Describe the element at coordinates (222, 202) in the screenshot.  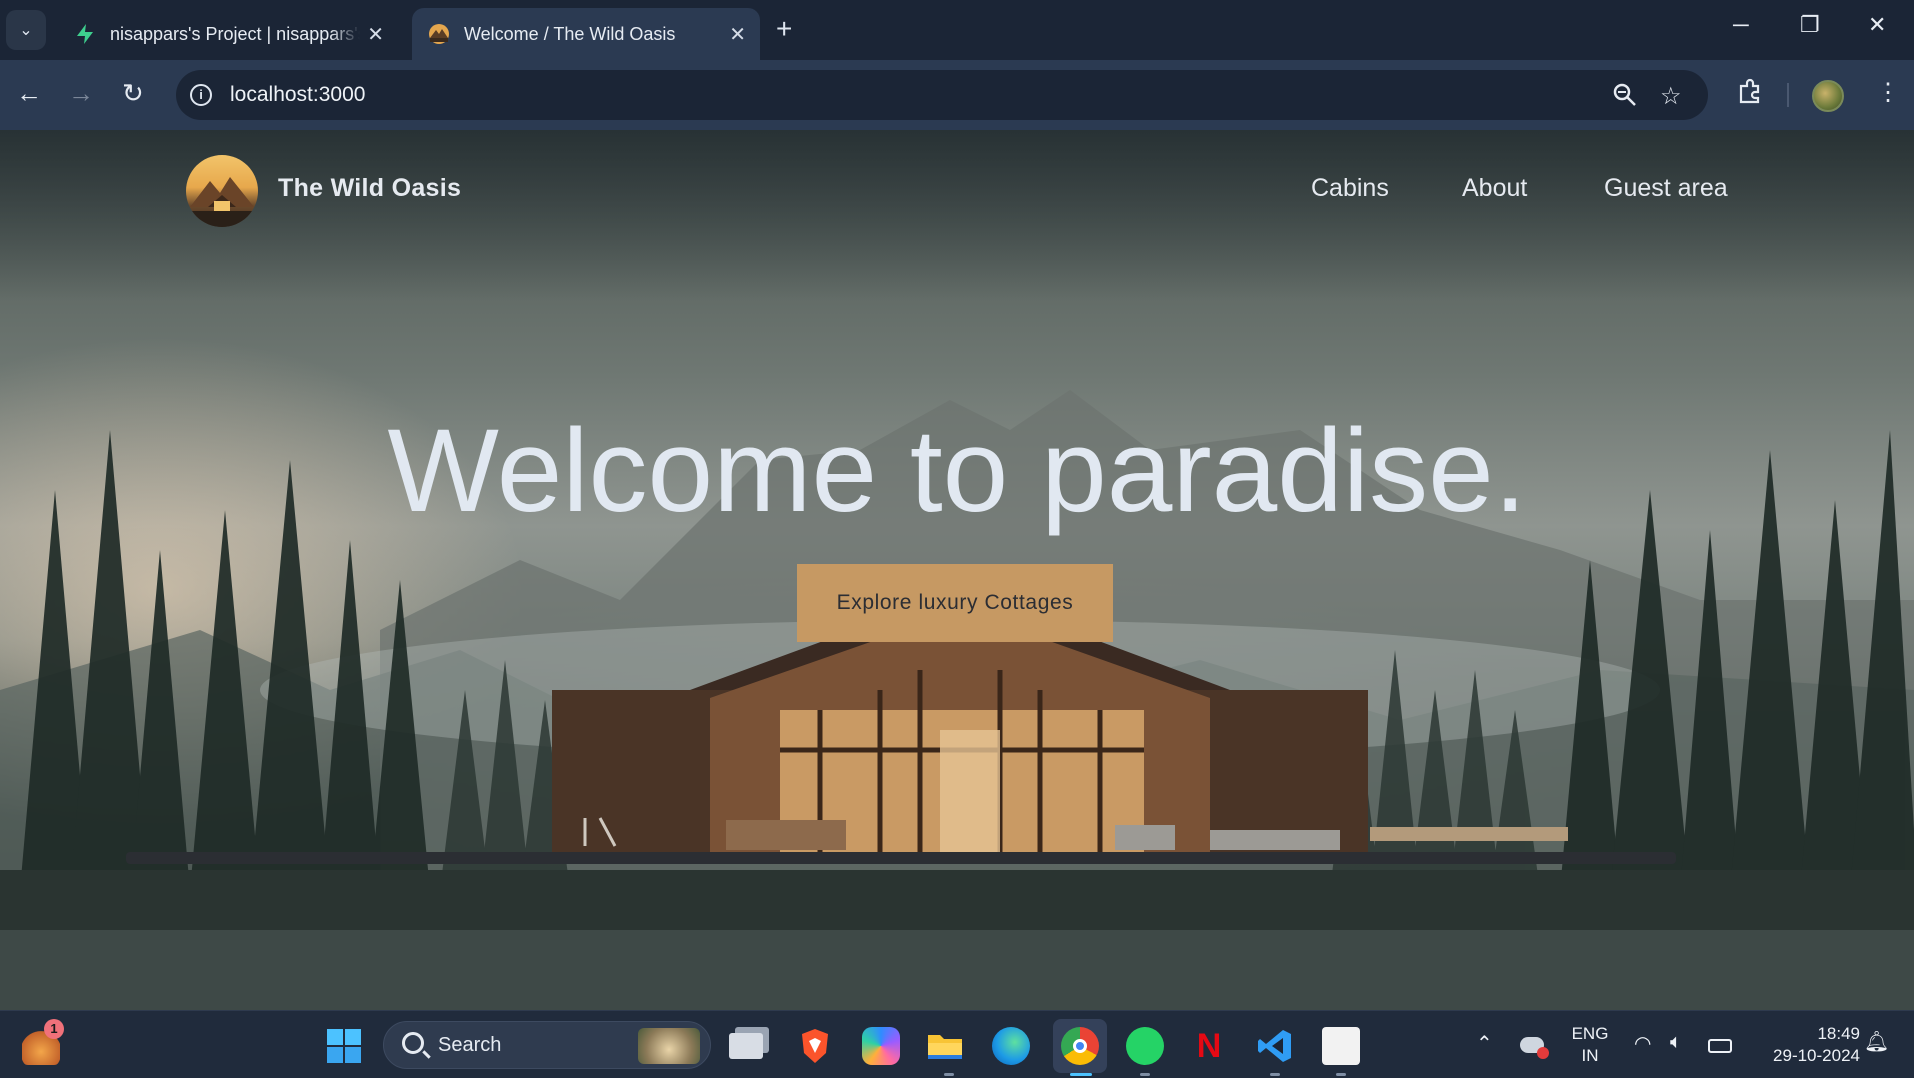
I see `mountain-cabin-logo-icon` at that location.